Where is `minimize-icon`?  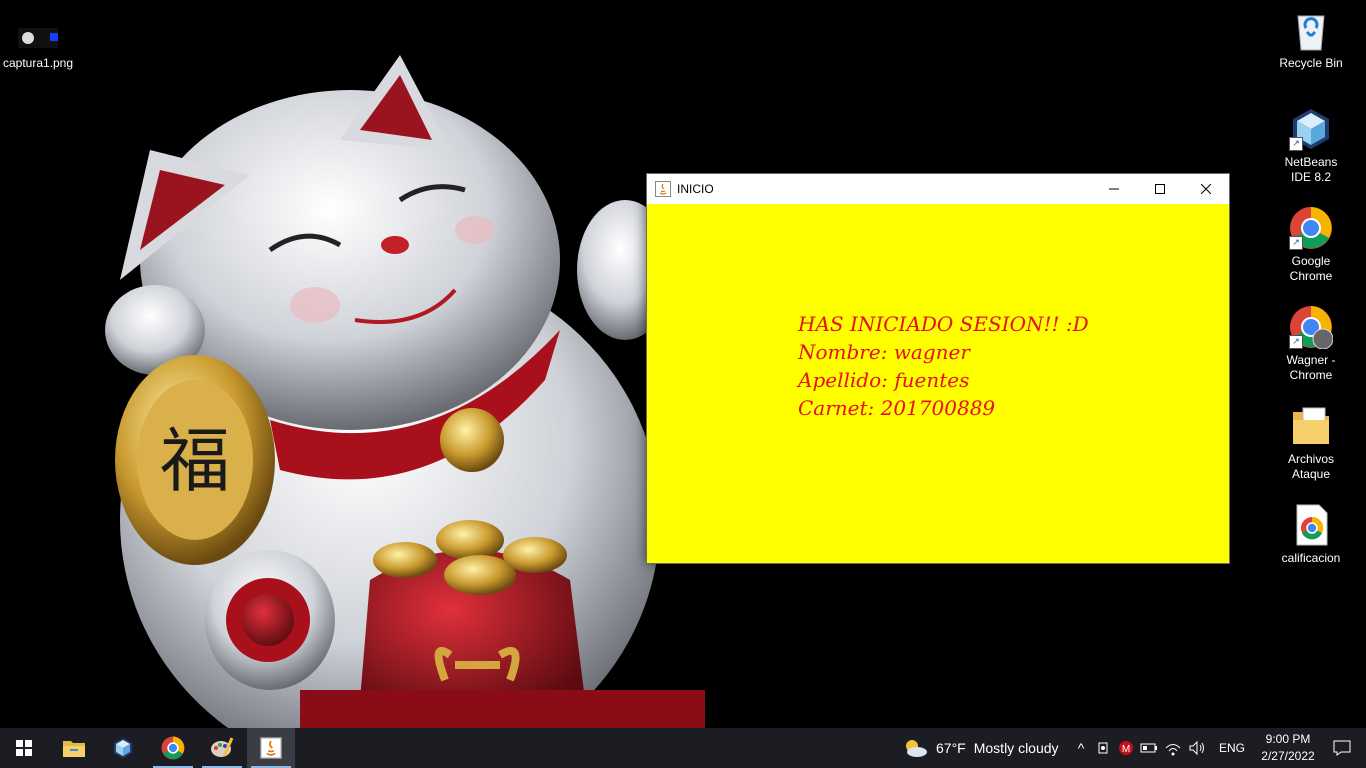
minimize-icon is located at coordinates (1114, 189).